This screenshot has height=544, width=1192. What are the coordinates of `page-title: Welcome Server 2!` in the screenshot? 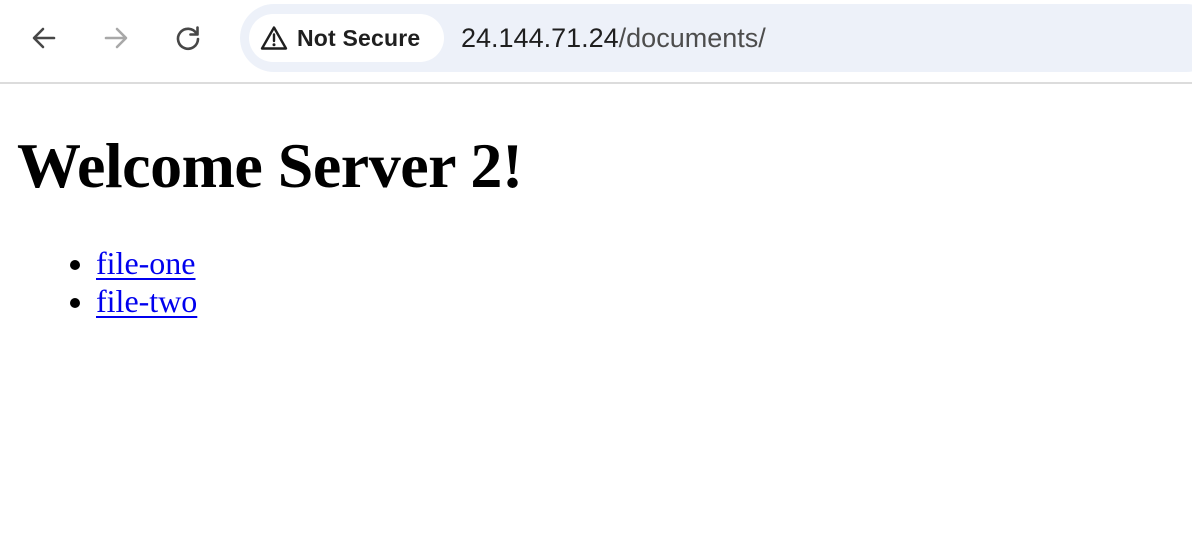 It's located at (270, 165).